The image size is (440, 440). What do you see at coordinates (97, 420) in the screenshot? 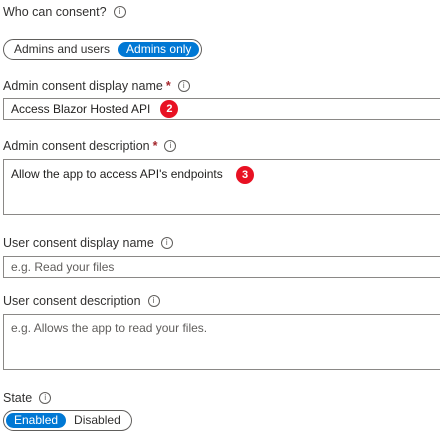
I see `option-disabled: Disabled` at bounding box center [97, 420].